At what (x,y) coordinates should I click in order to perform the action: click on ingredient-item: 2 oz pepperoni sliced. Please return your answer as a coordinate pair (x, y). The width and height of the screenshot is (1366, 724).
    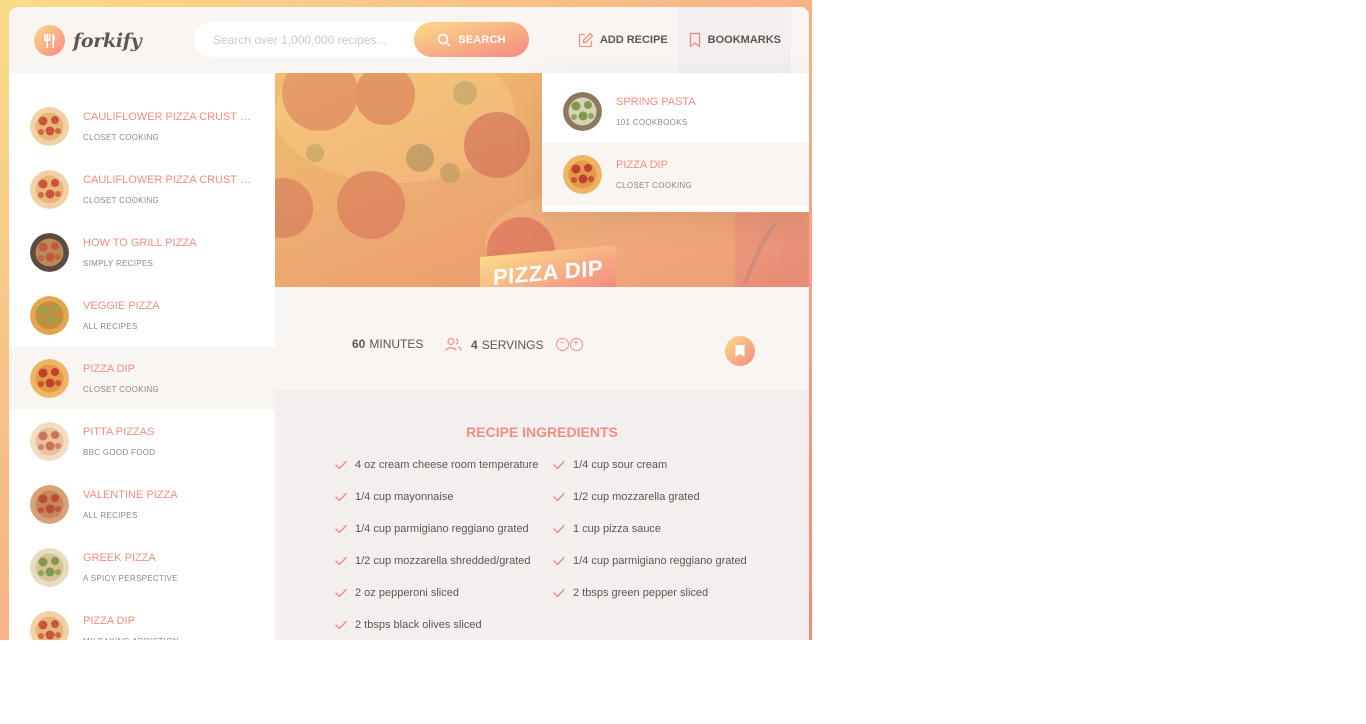
    Looking at the image, I should click on (444, 593).